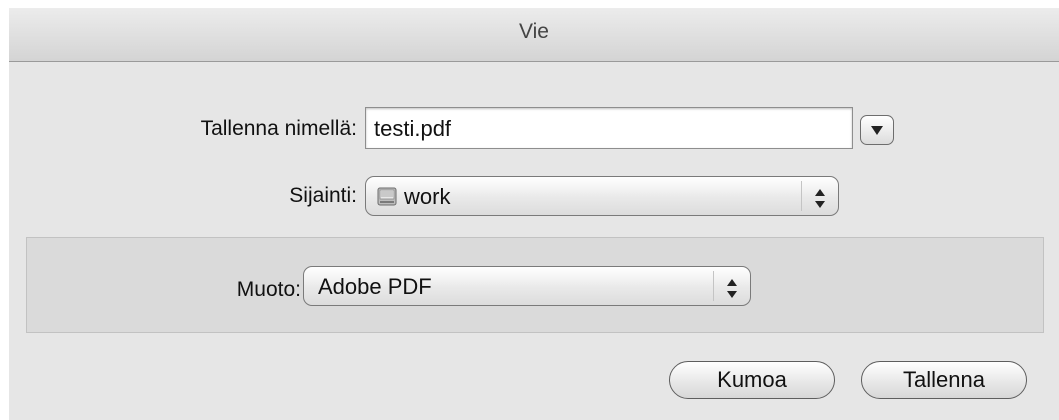  Describe the element at coordinates (387, 196) in the screenshot. I see `disk-icon` at that location.